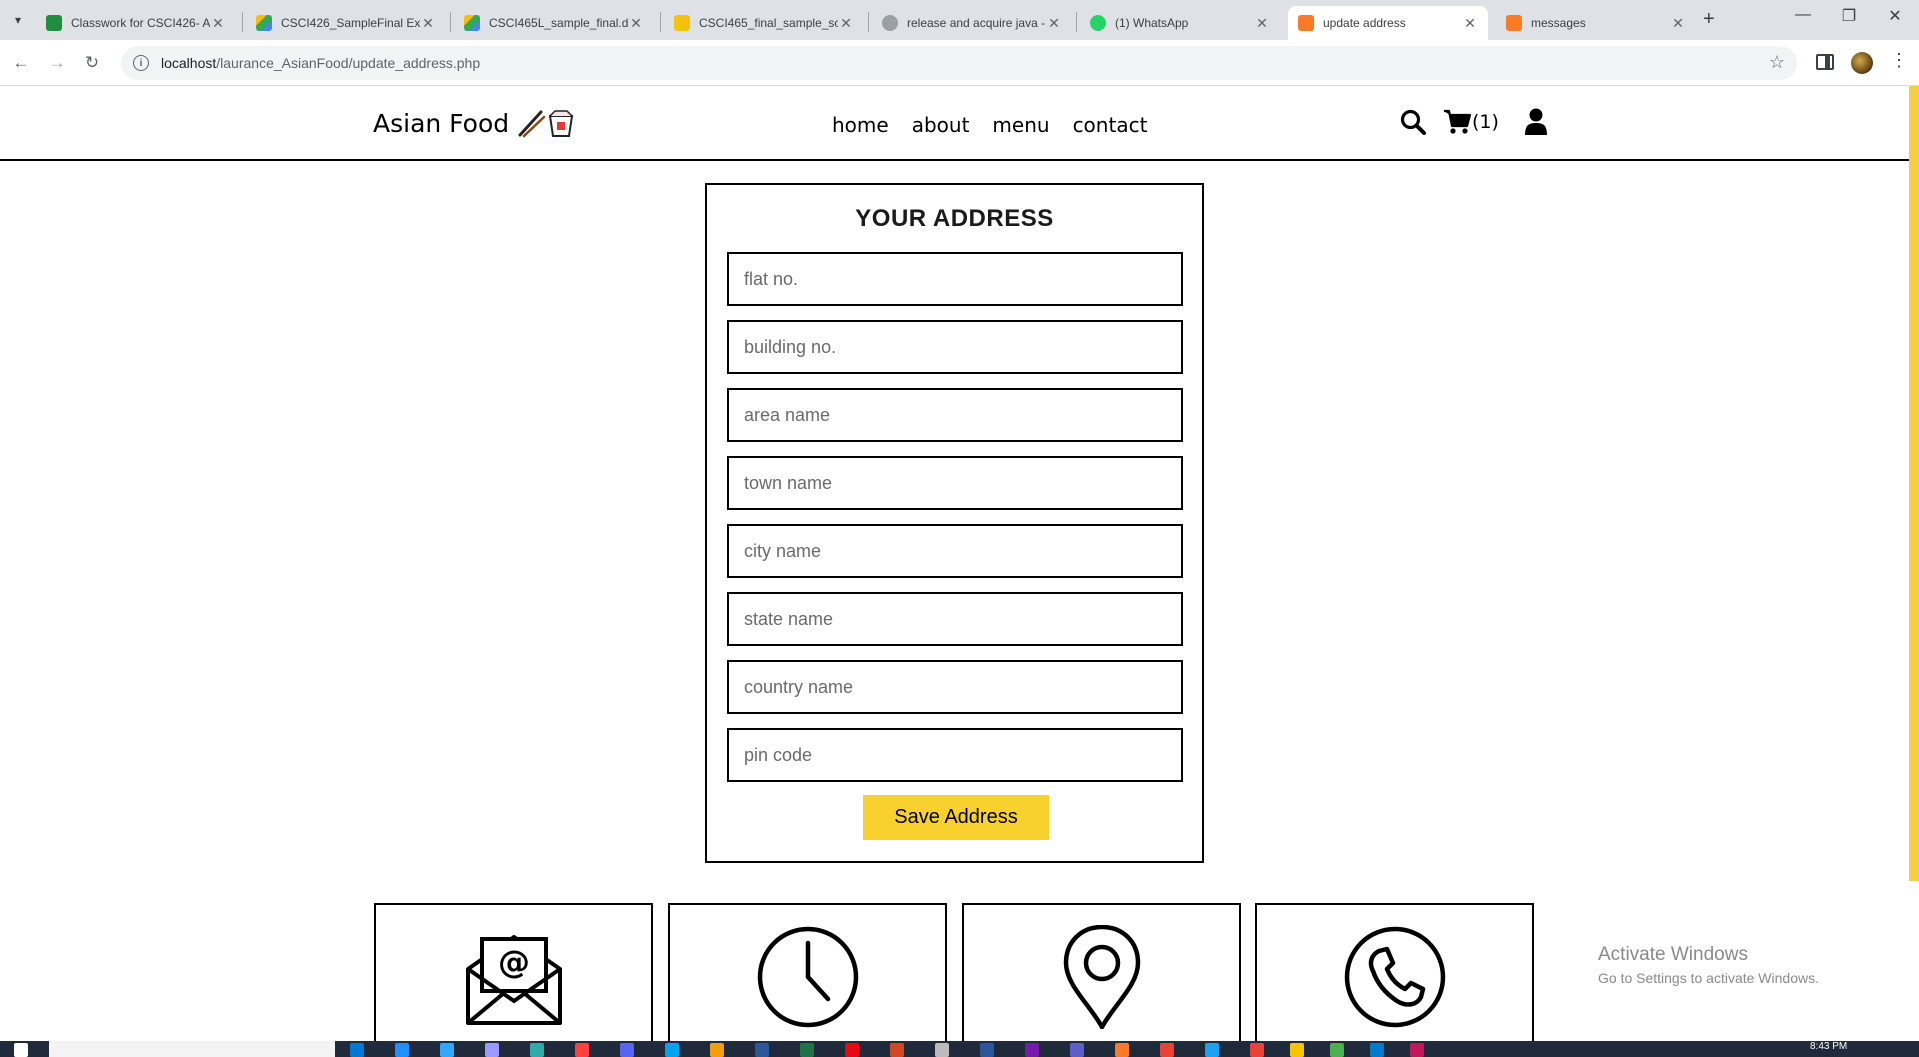 This screenshot has width=1919, height=1057. What do you see at coordinates (1709, 19) in the screenshot?
I see `new-tab-button: +` at bounding box center [1709, 19].